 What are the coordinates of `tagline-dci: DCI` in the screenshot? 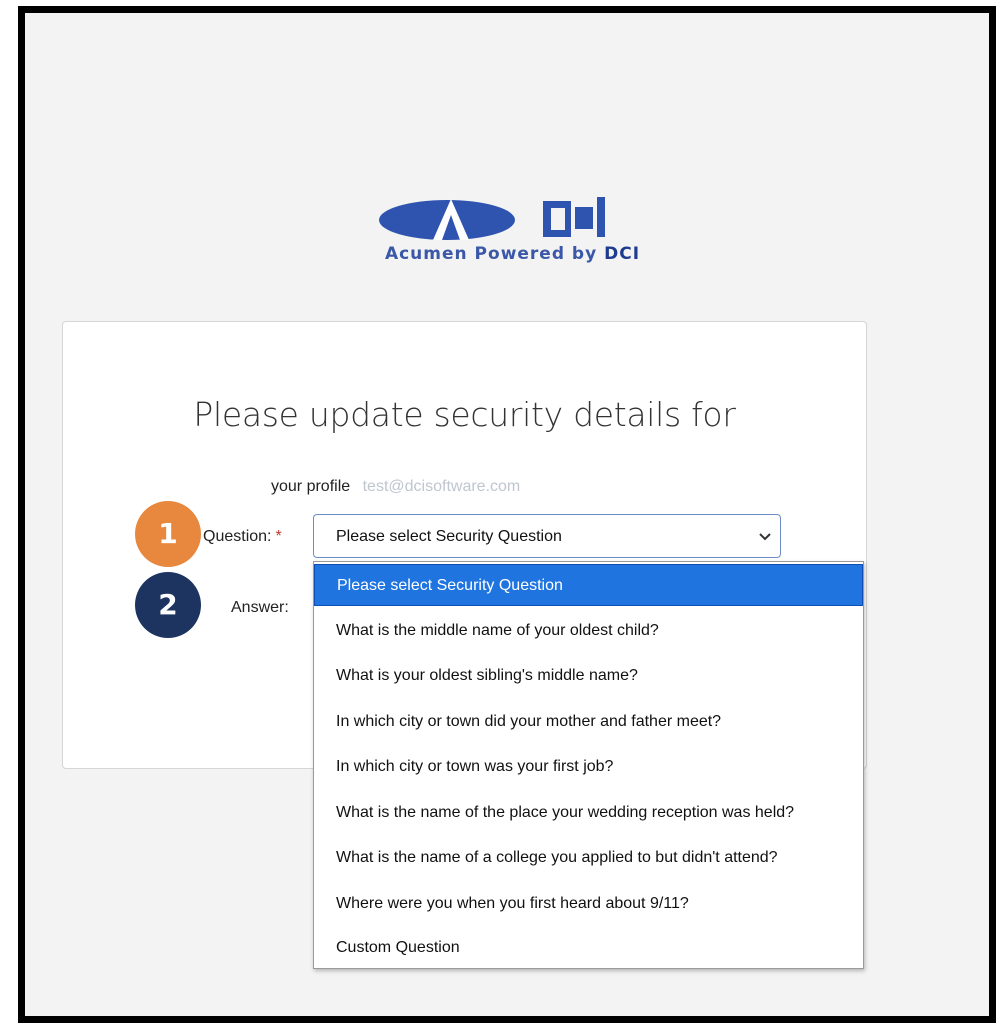 It's located at (622, 254).